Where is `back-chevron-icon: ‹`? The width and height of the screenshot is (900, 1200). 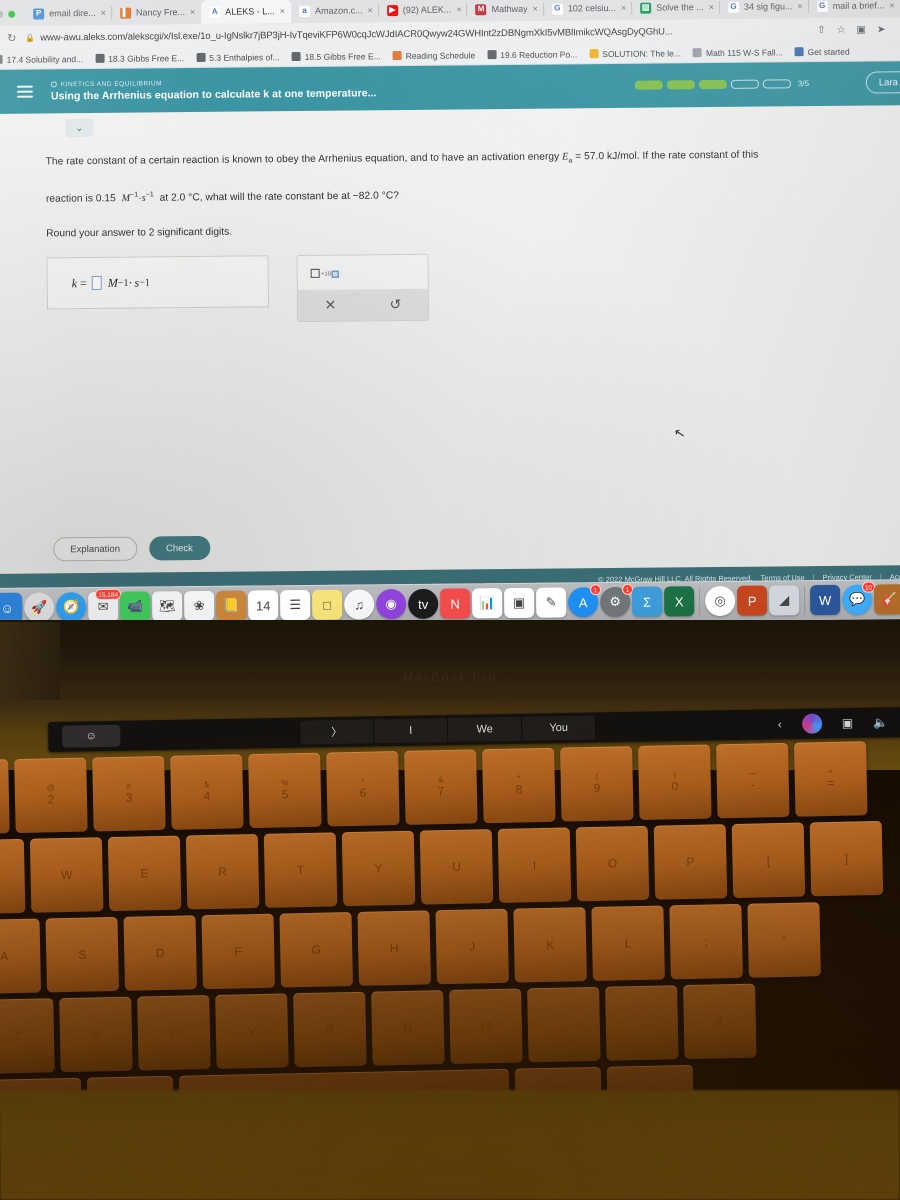
back-chevron-icon: ‹ is located at coordinates (780, 724).